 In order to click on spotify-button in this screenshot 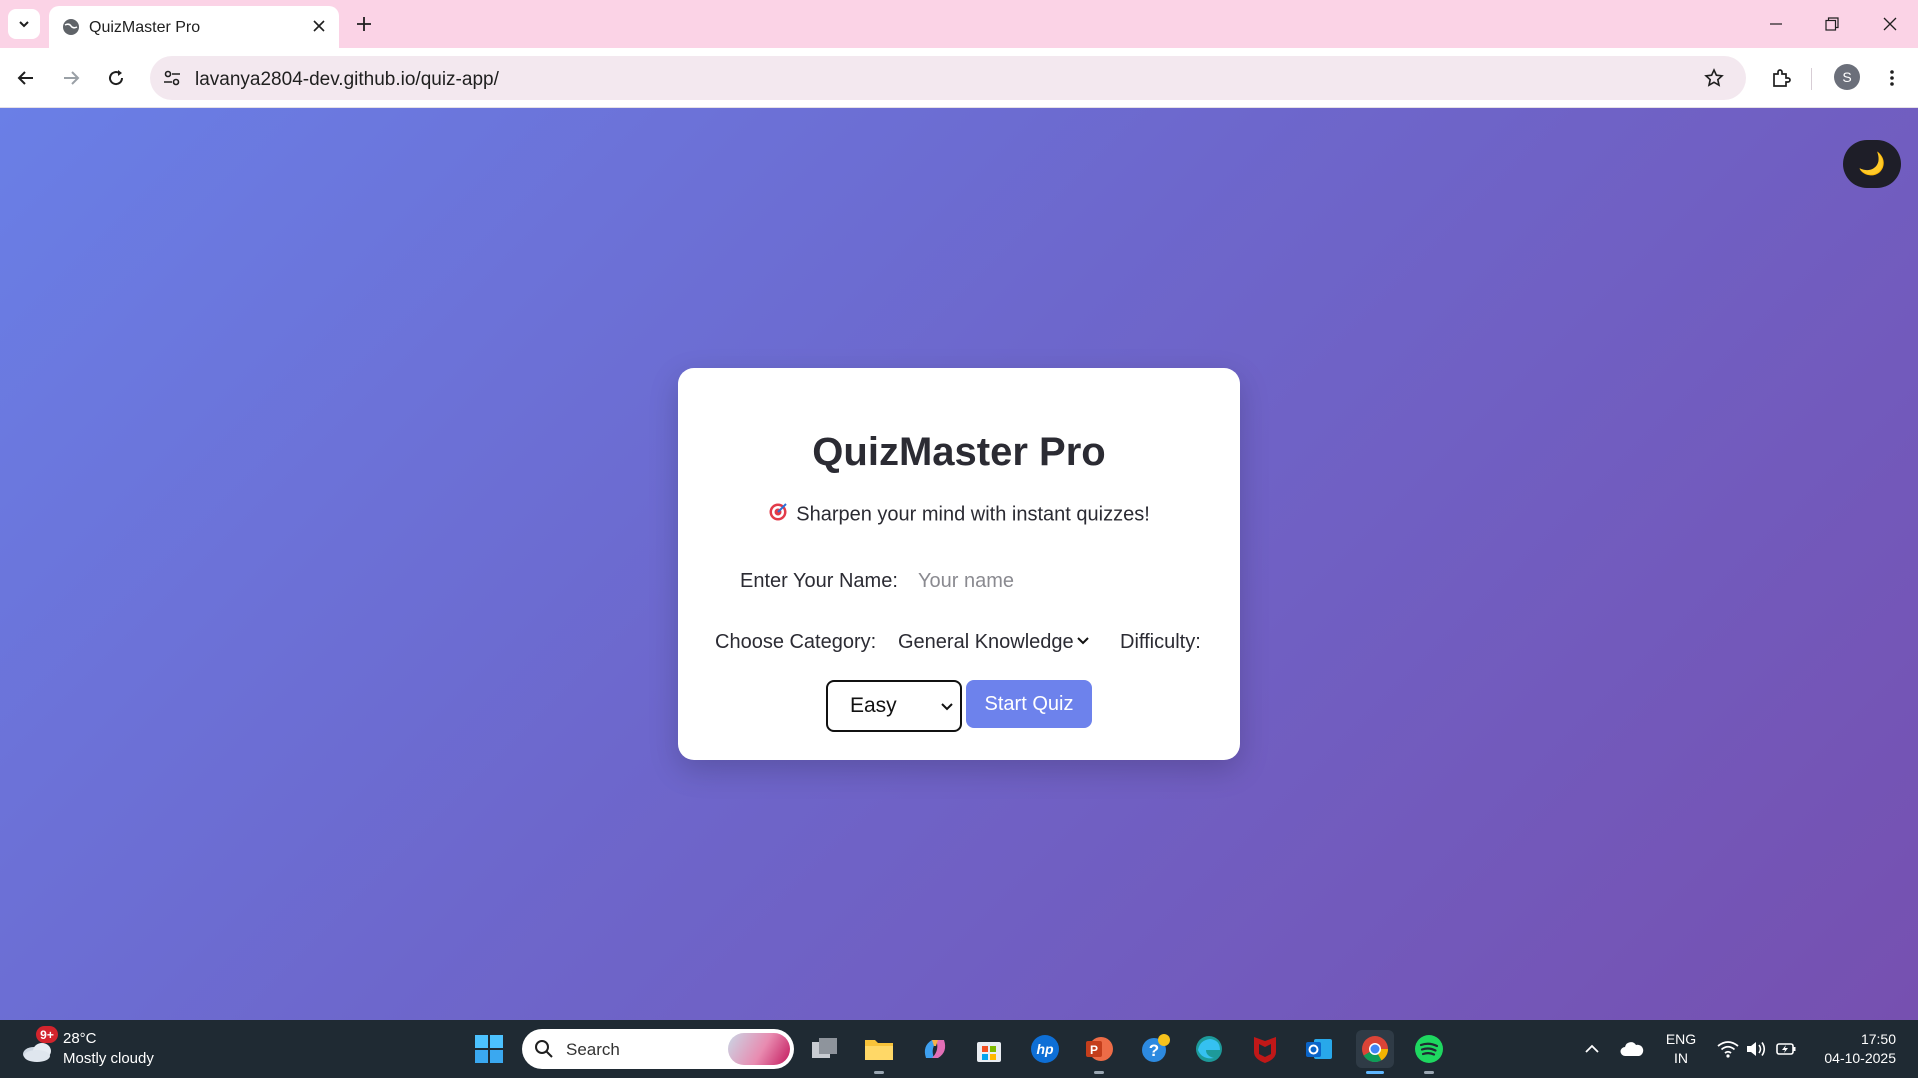, I will do `click(1429, 1052)`.